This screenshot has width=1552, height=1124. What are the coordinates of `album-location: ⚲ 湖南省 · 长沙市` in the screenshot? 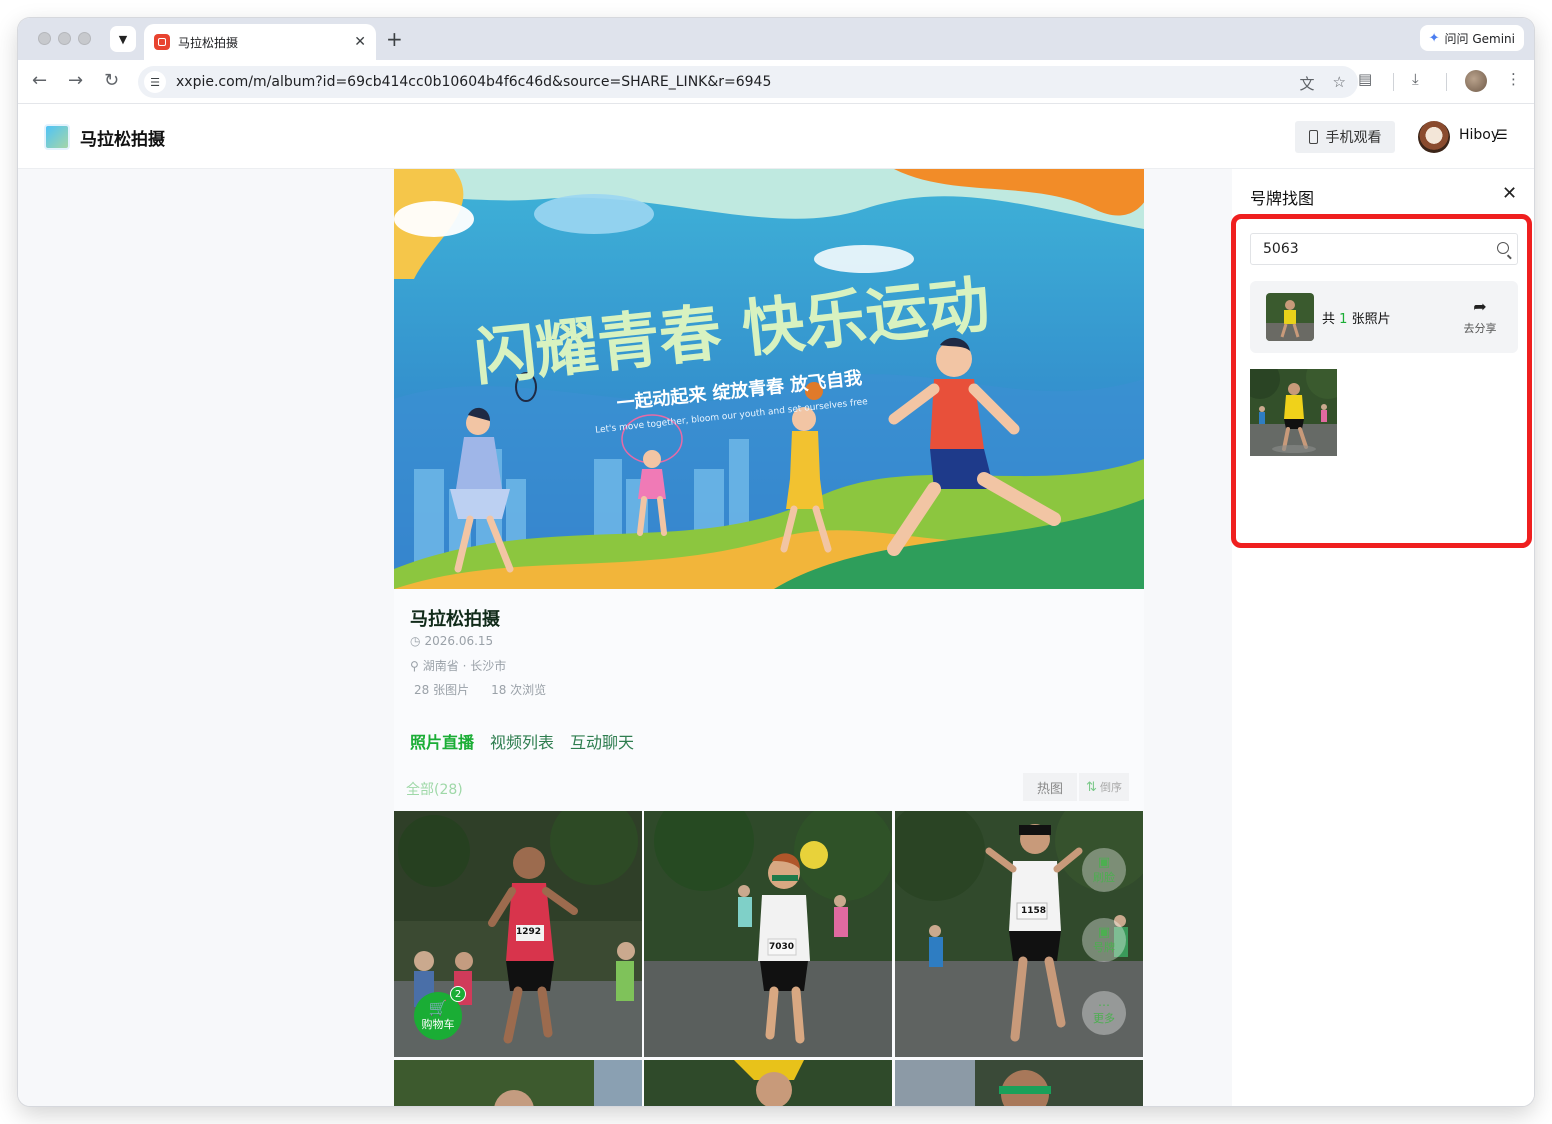 It's located at (458, 665).